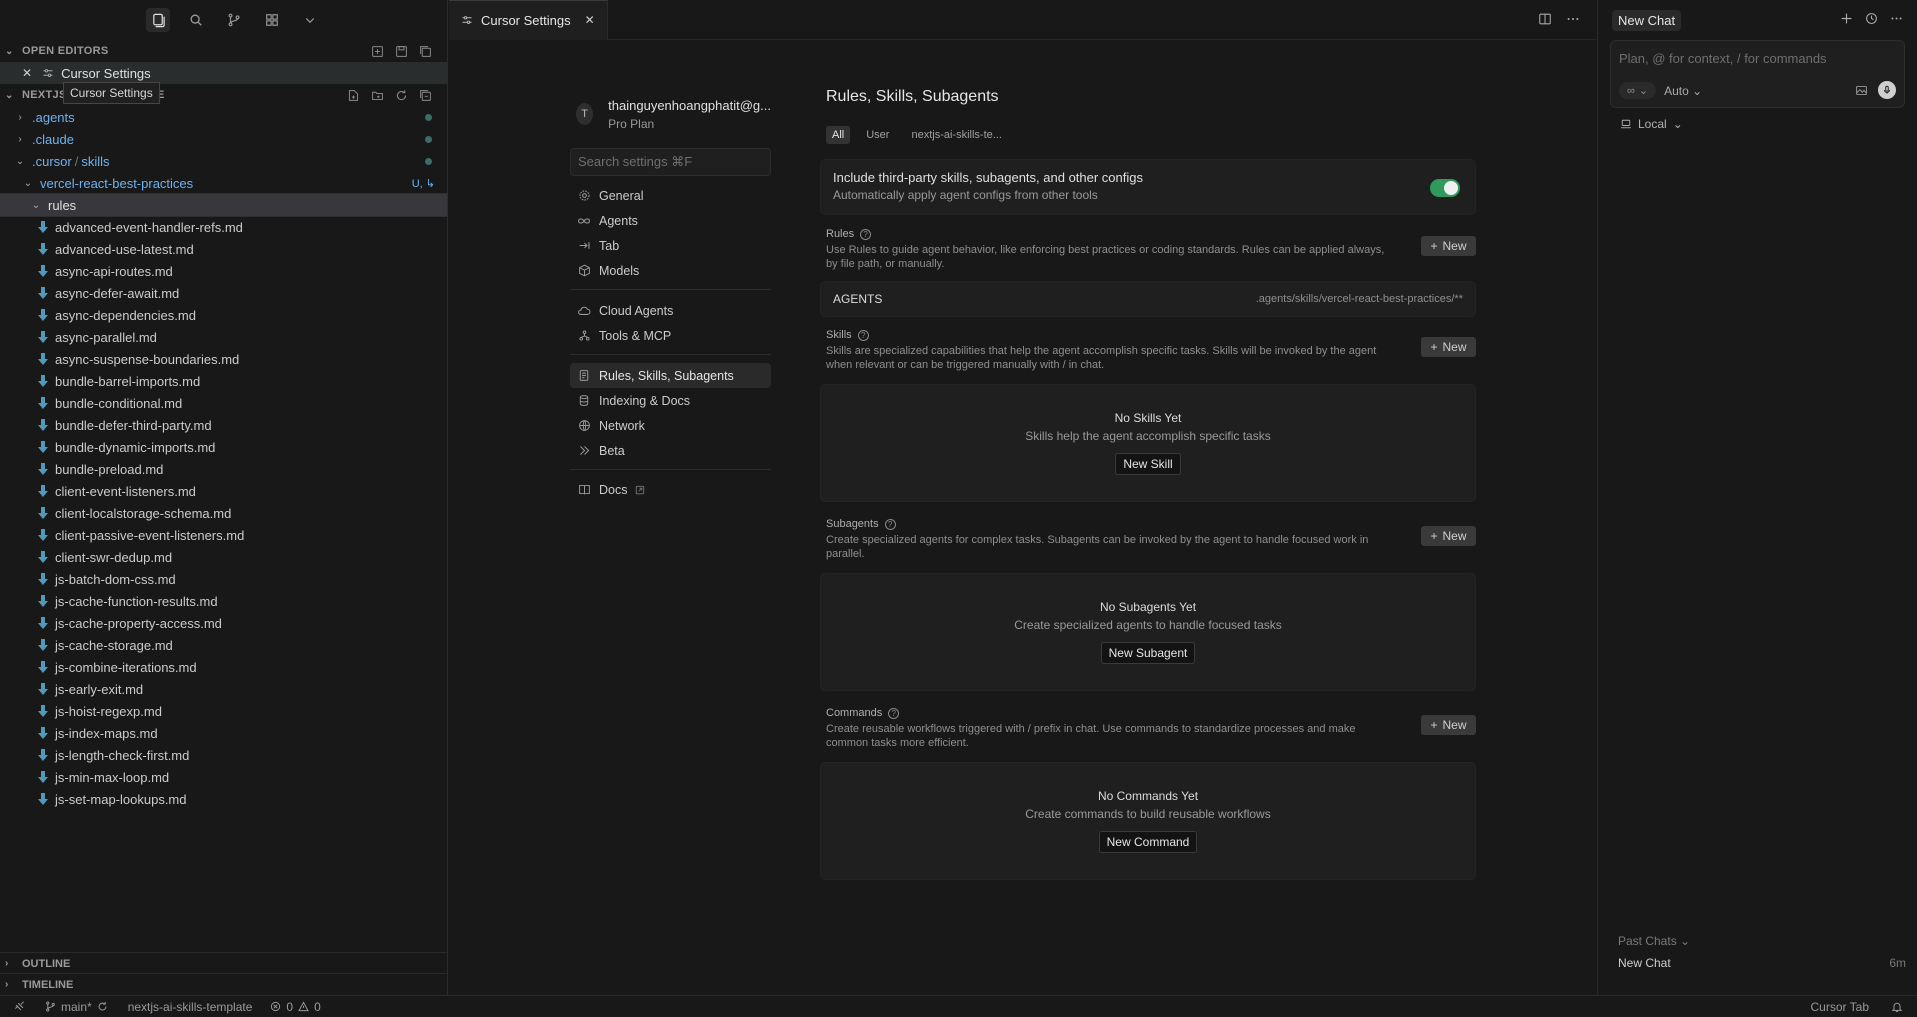  I want to click on new-subagent-button: New Subagent, so click(1148, 653).